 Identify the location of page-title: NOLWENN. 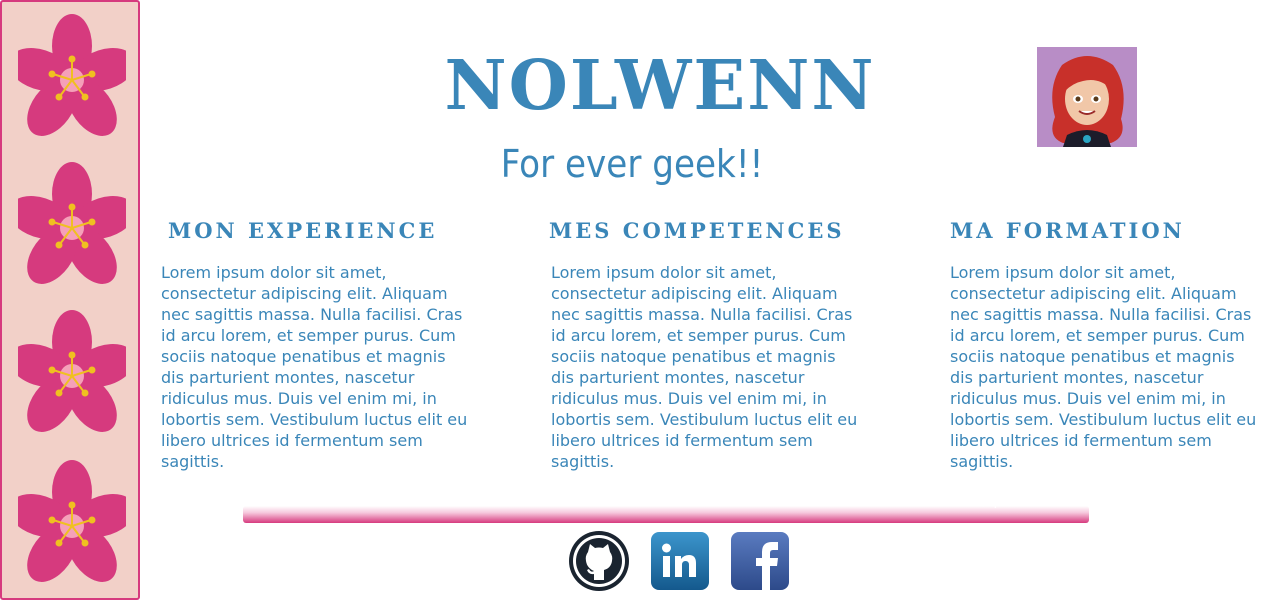
(660, 86).